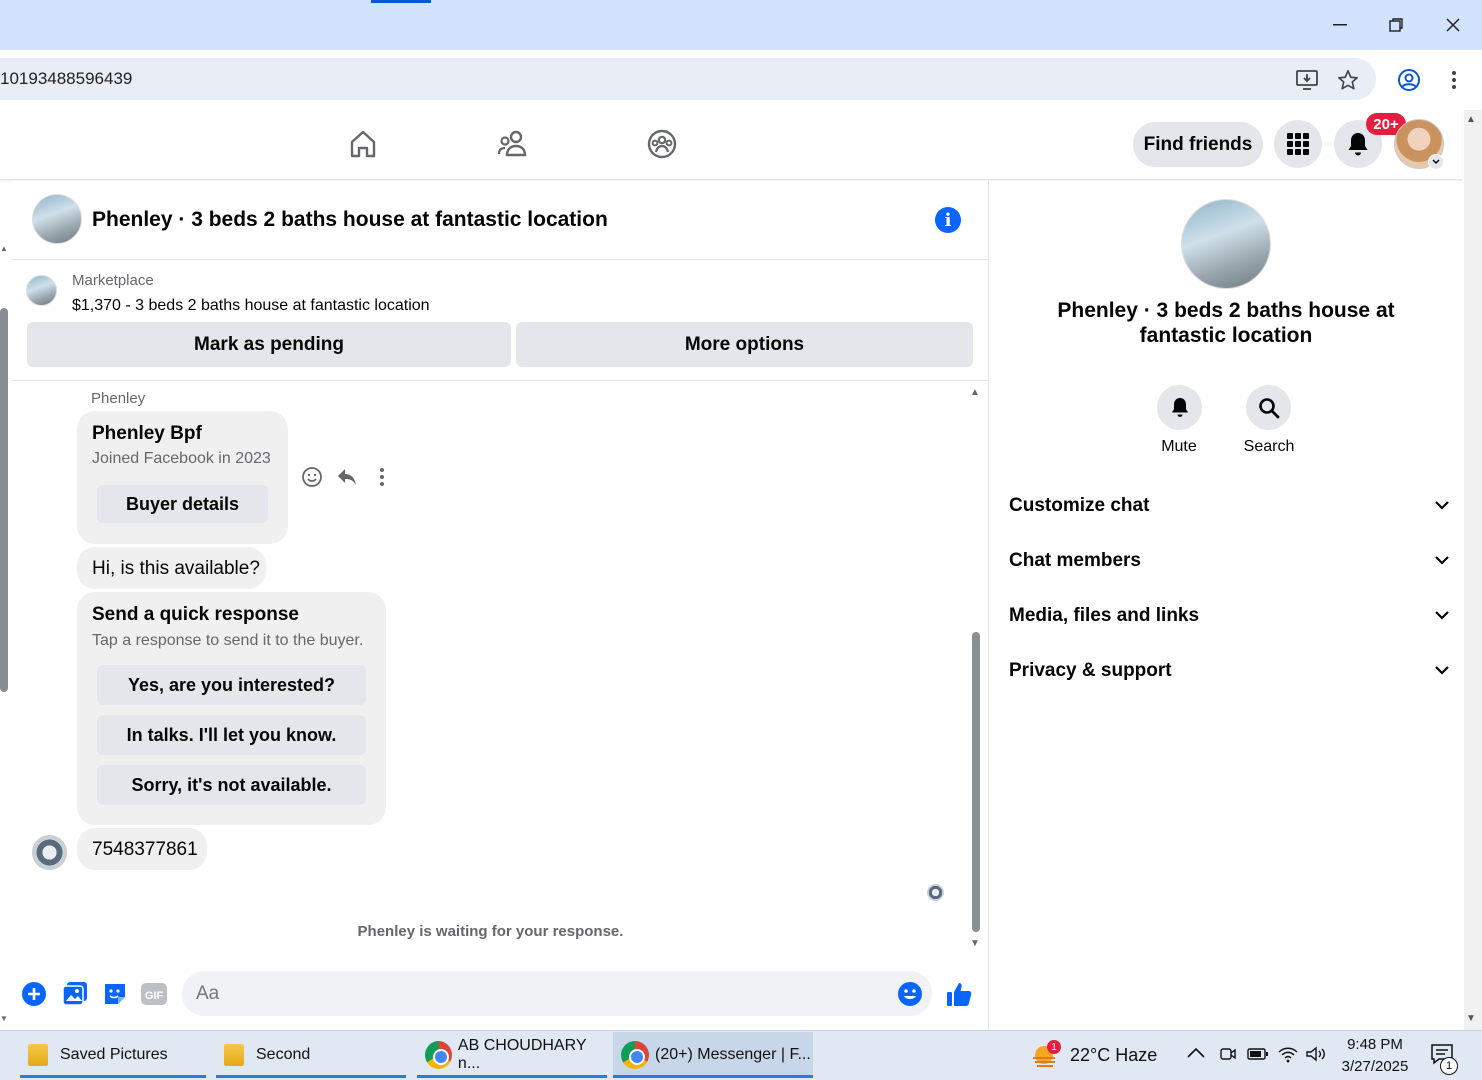 This screenshot has width=1482, height=1080. Describe the element at coordinates (1075, 560) in the screenshot. I see `section-label: Chat members` at that location.